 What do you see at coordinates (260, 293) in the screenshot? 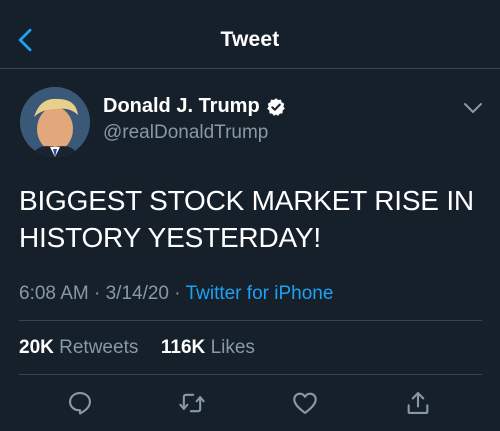
I see `tweet-source-link: Twitter for iPhone` at bounding box center [260, 293].